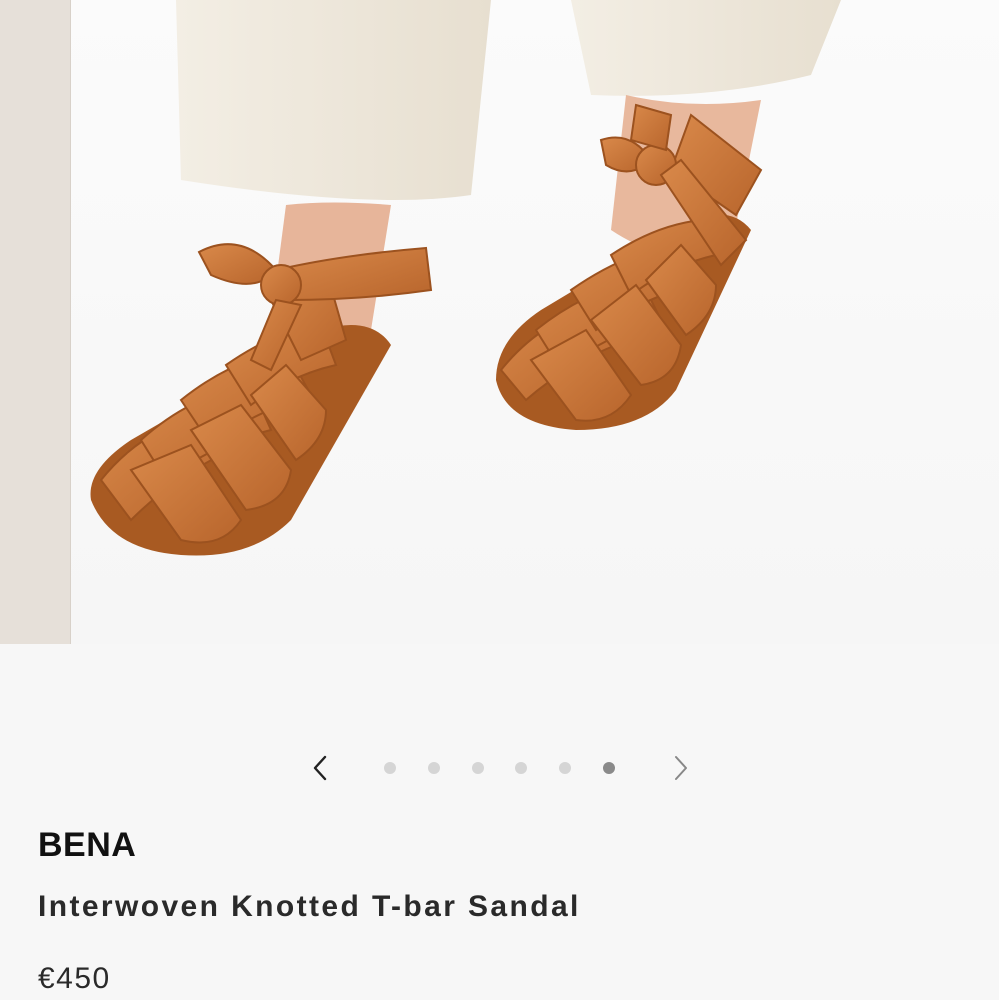  Describe the element at coordinates (35, 322) in the screenshot. I see `previous-image-peek` at that location.